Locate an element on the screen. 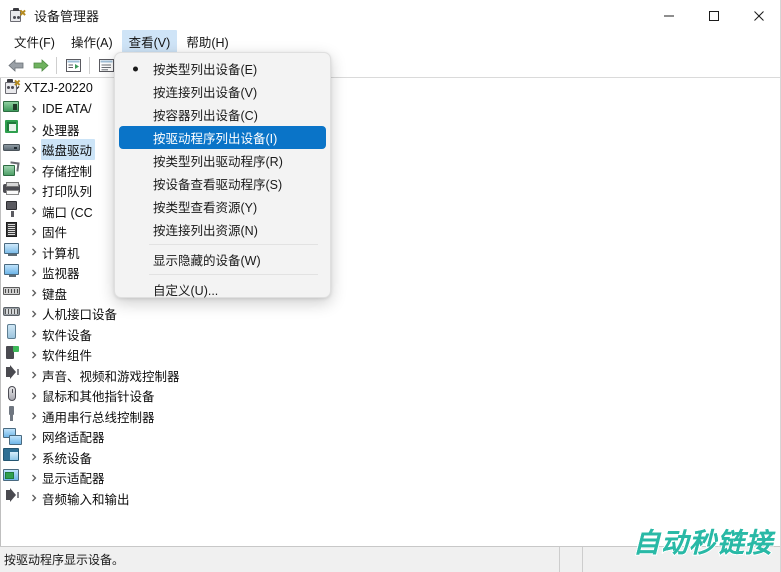 The width and height of the screenshot is (781, 572). tree-item-label: 显示适配器 is located at coordinates (73, 479).